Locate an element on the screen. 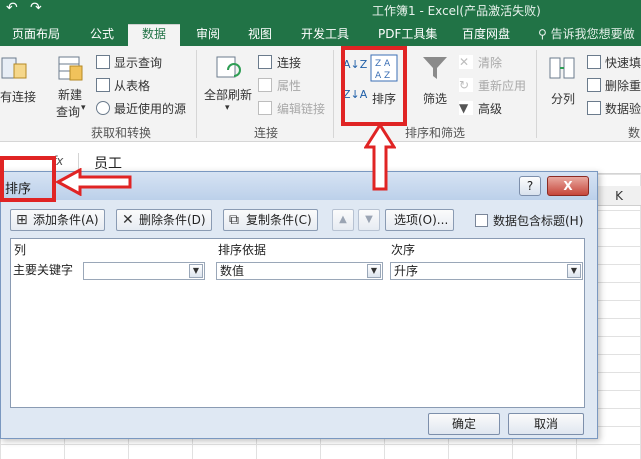 The image size is (641, 459). remove-duplicates-button: 删除重 is located at coordinates (623, 85).